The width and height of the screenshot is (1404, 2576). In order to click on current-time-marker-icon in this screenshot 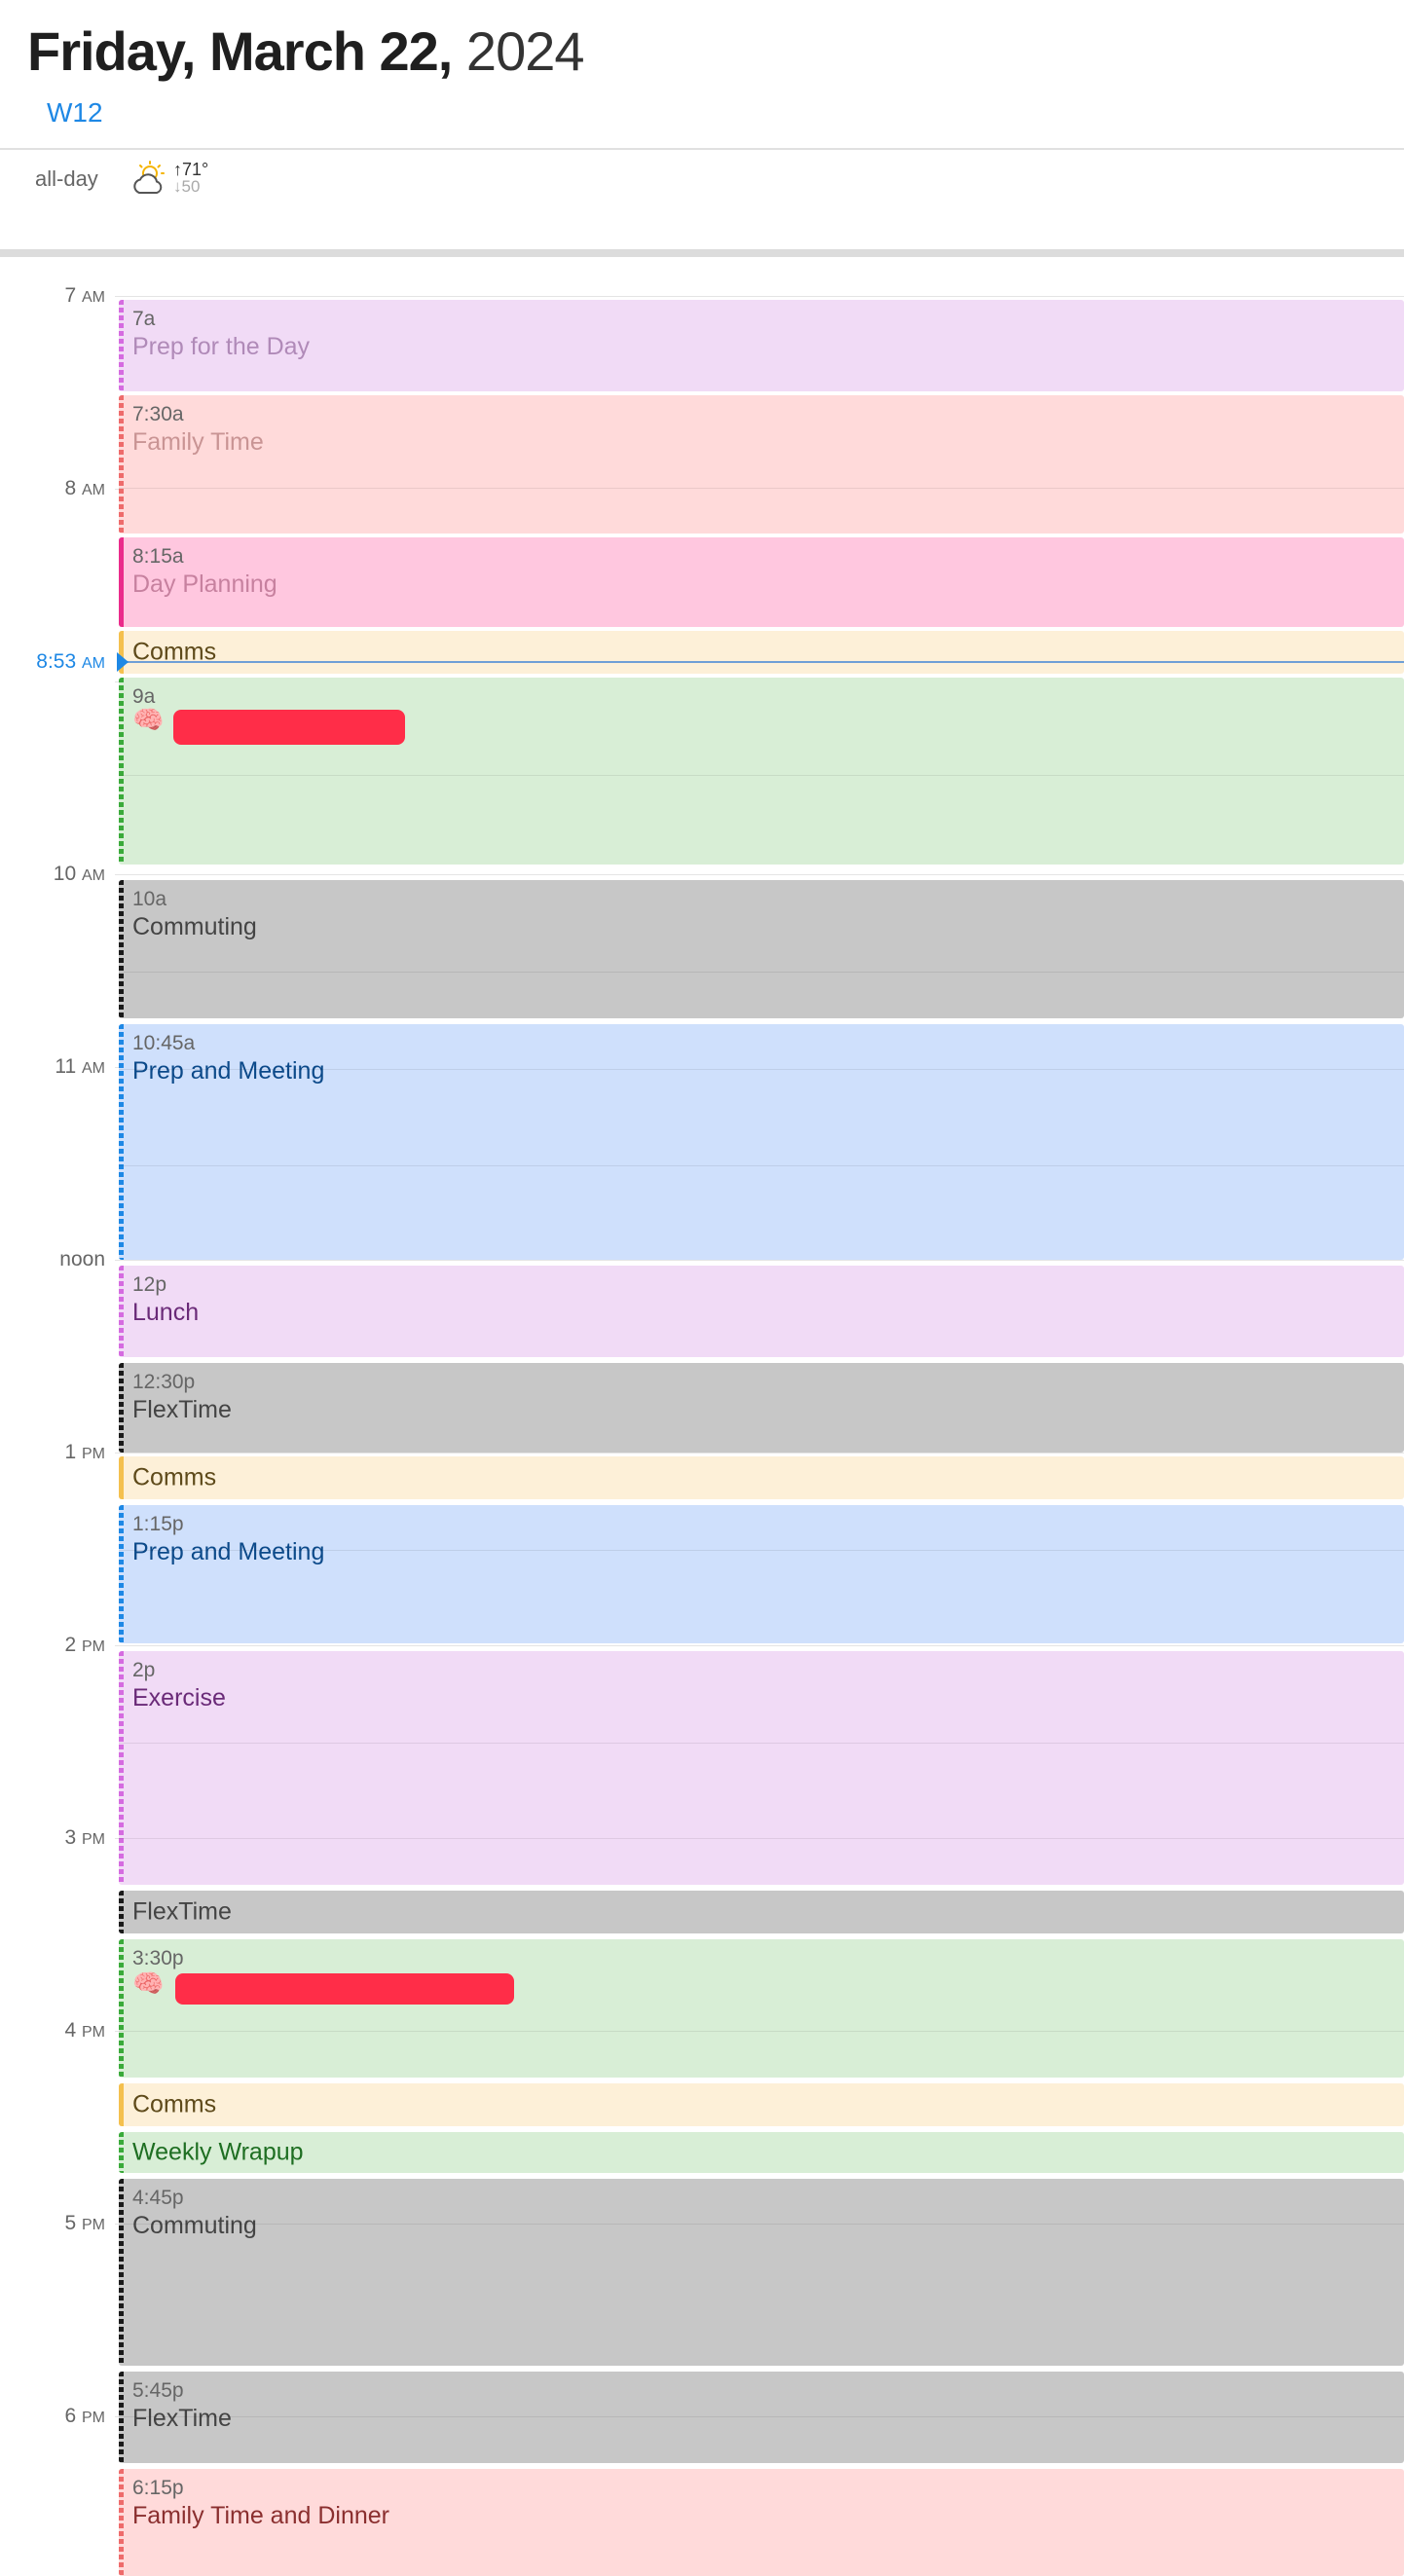, I will do `click(123, 662)`.